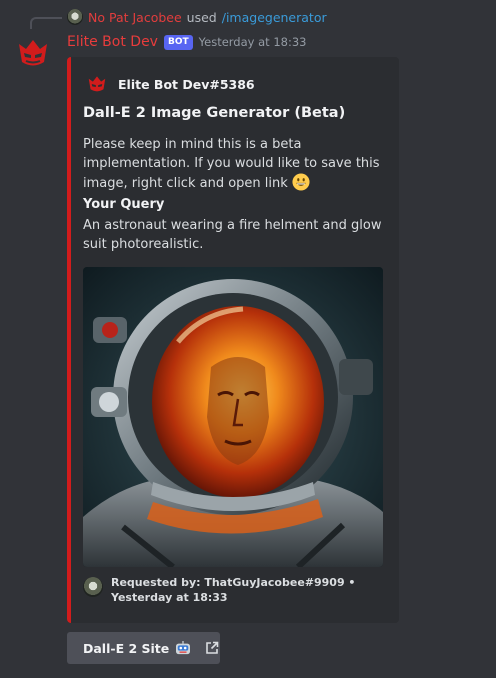 This screenshot has height=678, width=496. What do you see at coordinates (46, 23) in the screenshot?
I see `reply-connector-line` at bounding box center [46, 23].